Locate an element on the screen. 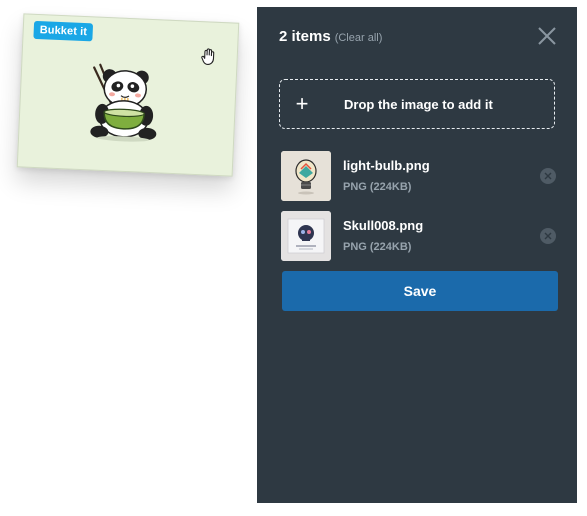 The height and width of the screenshot is (516, 587). panel-header: 2 items (Clear all) is located at coordinates (330, 36).